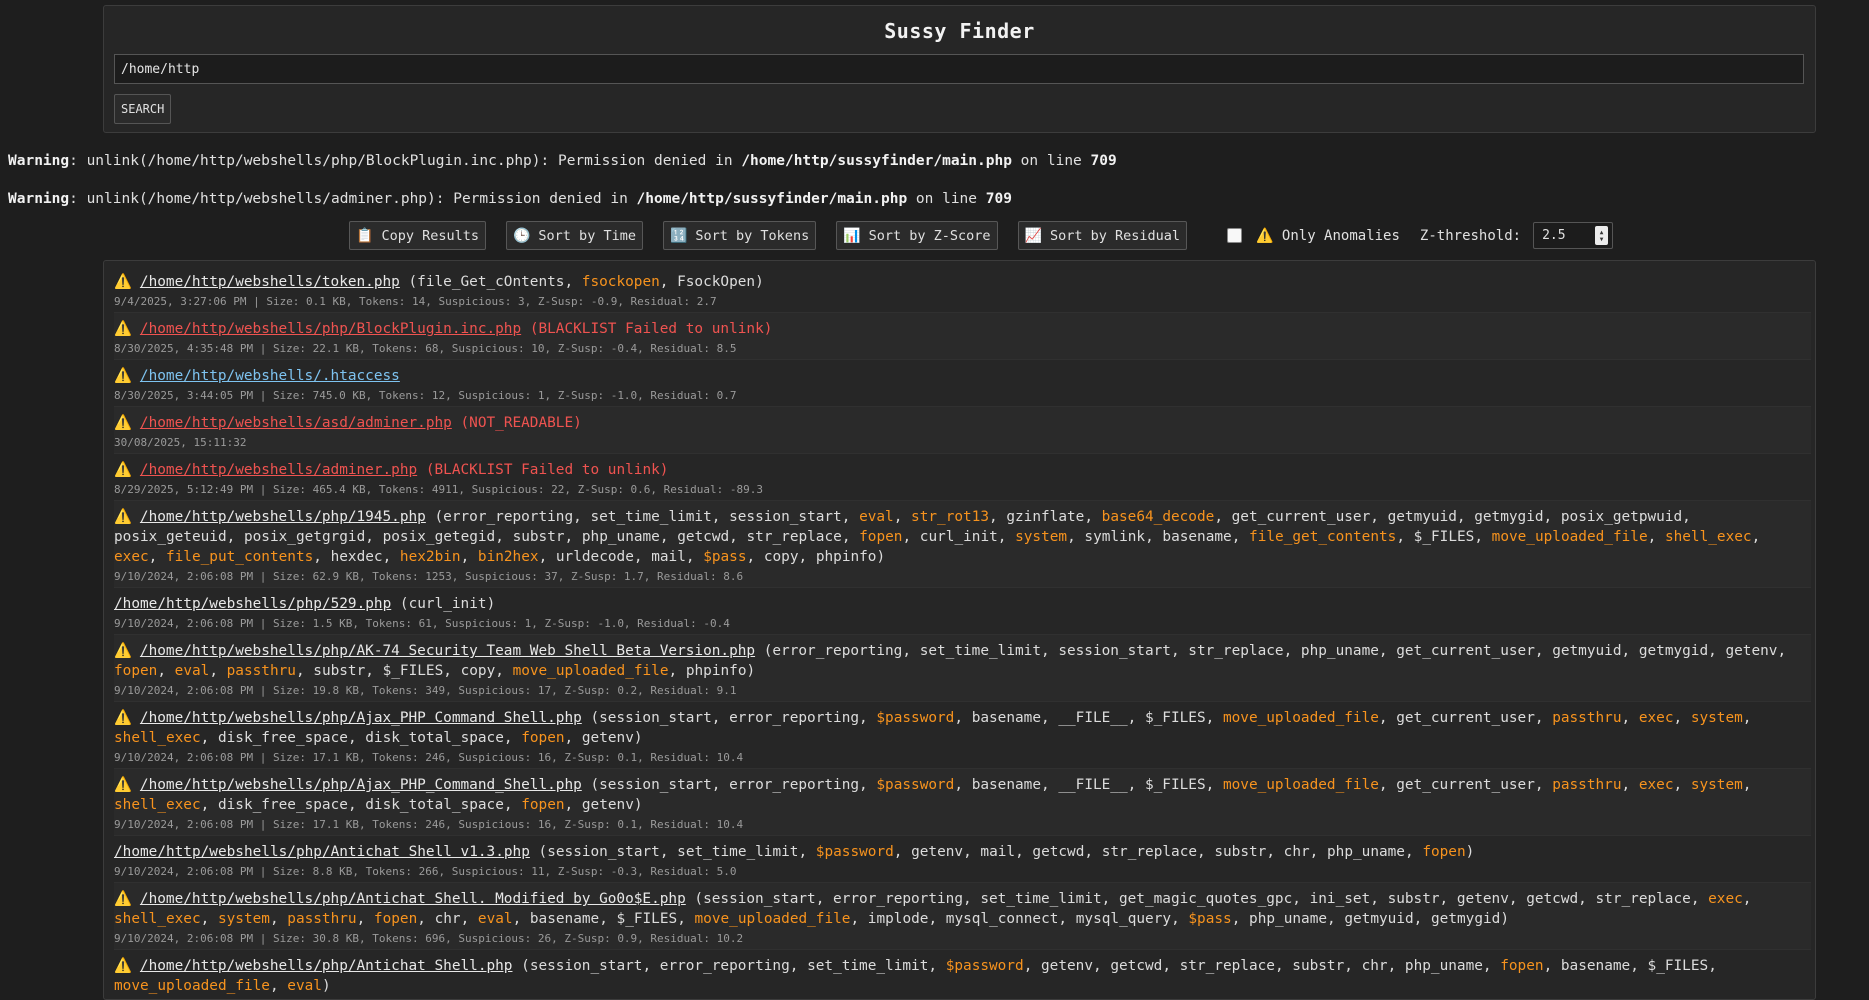 This screenshot has width=1869, height=1000. Describe the element at coordinates (587, 235) in the screenshot. I see `sort-by-time-label: Sort by Time` at that location.